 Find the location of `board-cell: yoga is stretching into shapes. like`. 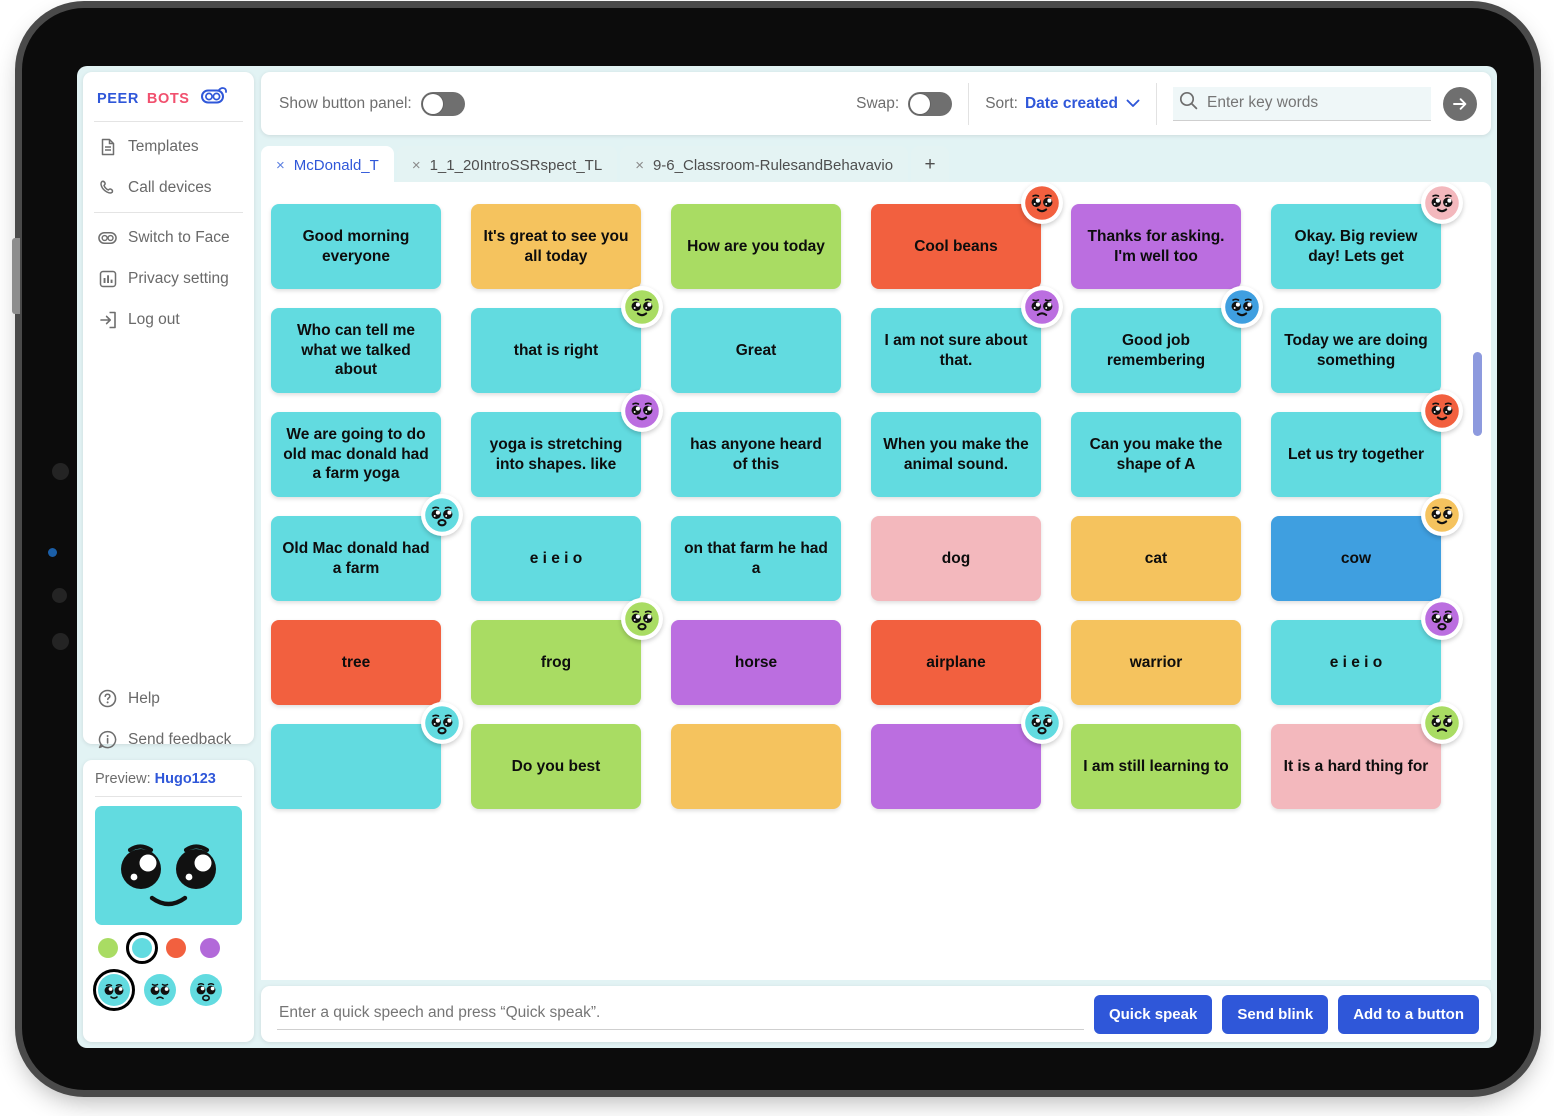

board-cell: yoga is stretching into shapes. like is located at coordinates (567, 443).